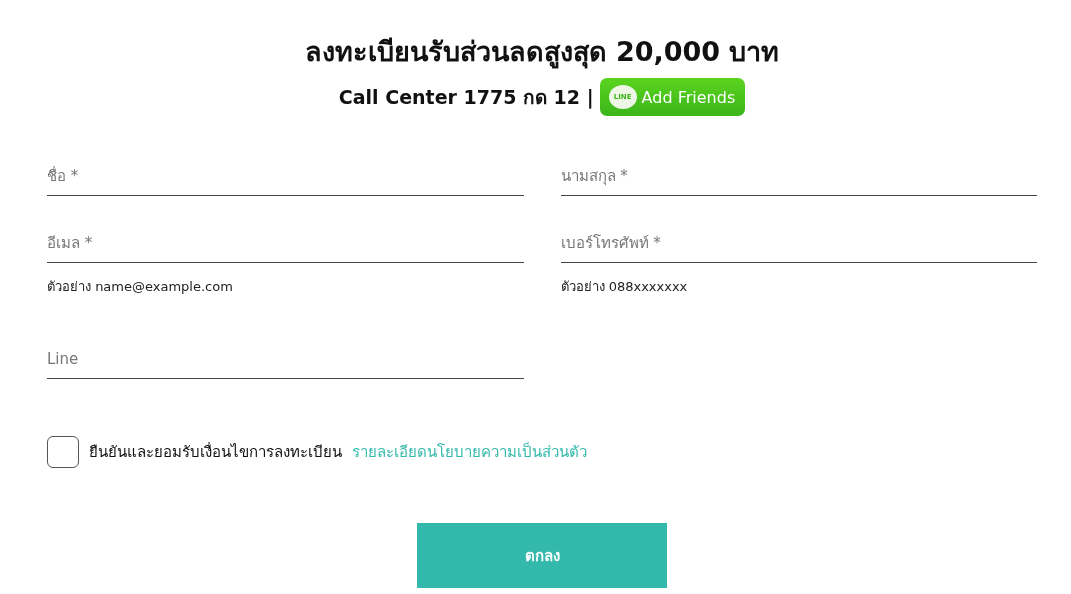 The width and height of the screenshot is (1071, 594). I want to click on submit-button: ตกลง, so click(542, 555).